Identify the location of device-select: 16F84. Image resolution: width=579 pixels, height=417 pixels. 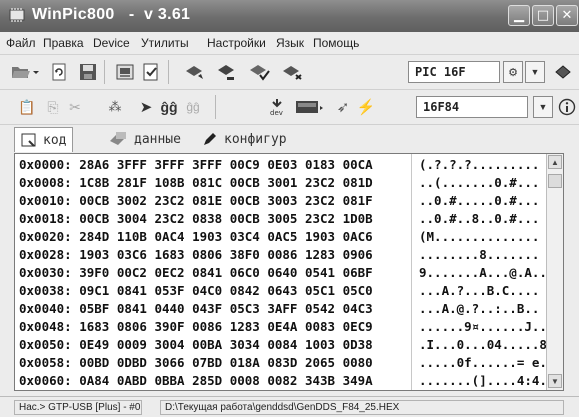
(472, 107).